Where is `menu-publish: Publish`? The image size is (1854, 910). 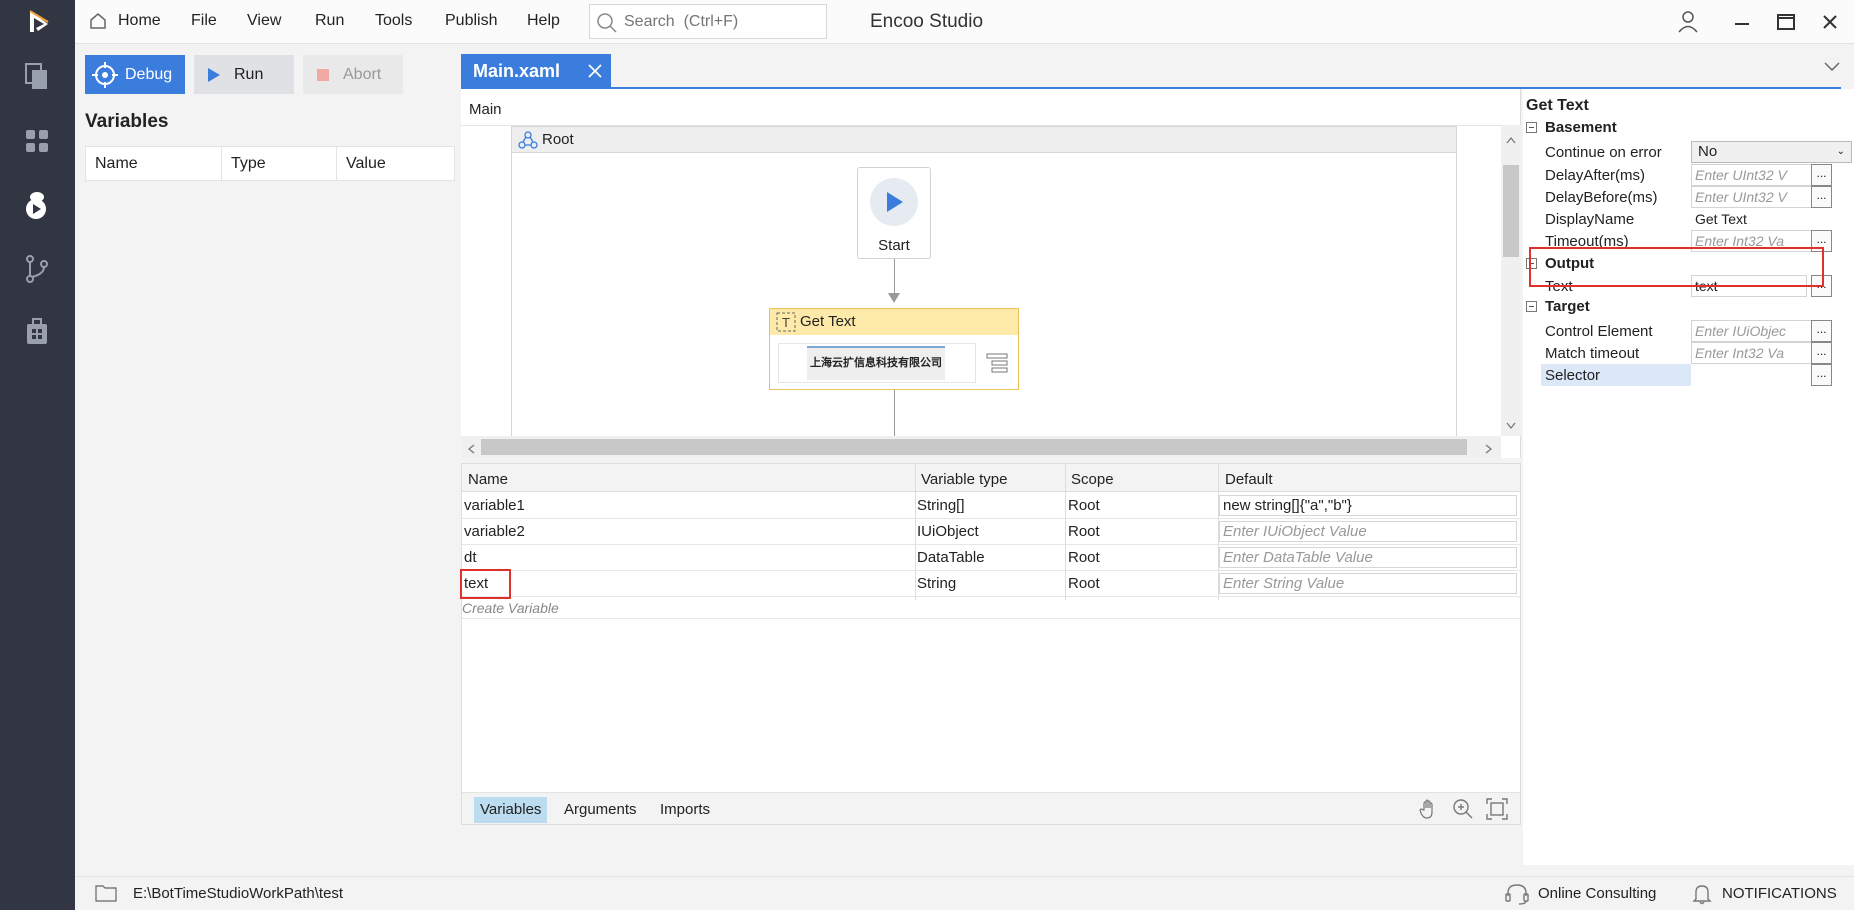
menu-publish: Publish is located at coordinates (471, 21).